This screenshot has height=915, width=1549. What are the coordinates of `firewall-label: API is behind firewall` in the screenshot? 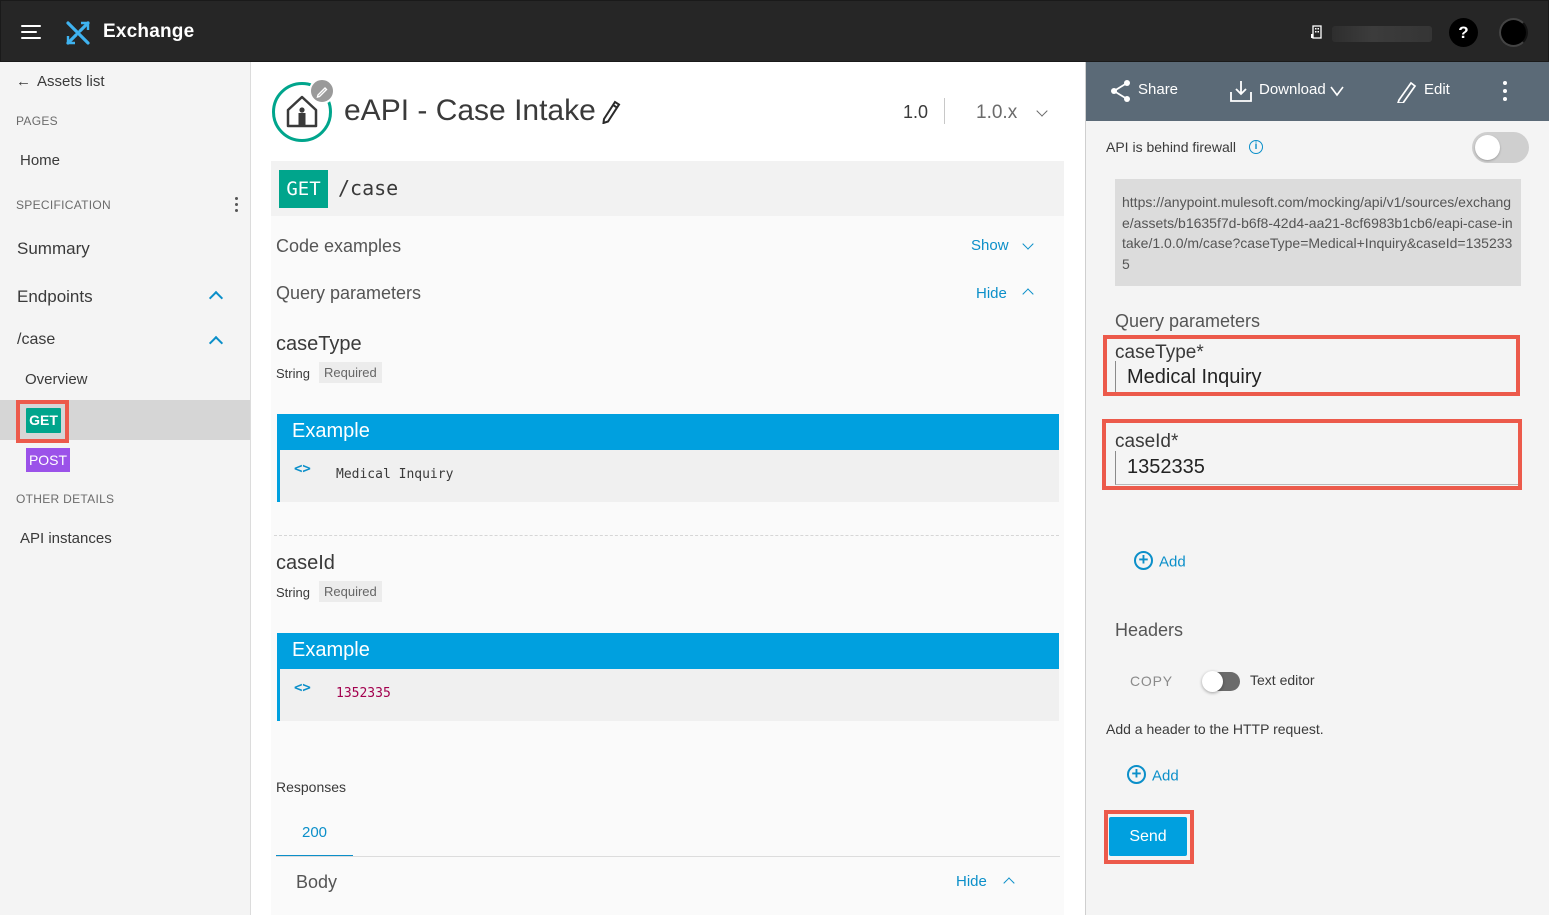 It's located at (1171, 147).